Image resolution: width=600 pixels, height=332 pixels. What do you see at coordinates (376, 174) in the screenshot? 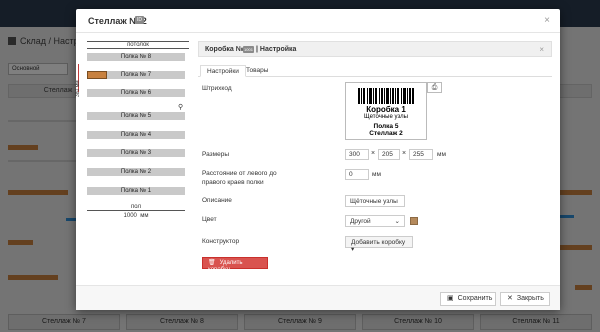
I see `distance-unit: мм` at bounding box center [376, 174].